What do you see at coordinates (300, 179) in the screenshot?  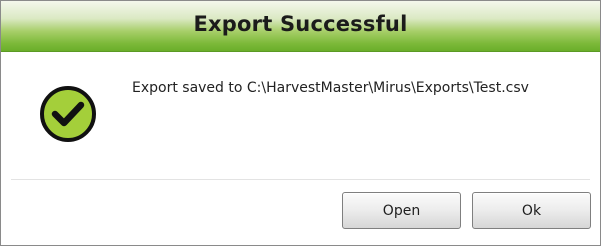 I see `divider` at bounding box center [300, 179].